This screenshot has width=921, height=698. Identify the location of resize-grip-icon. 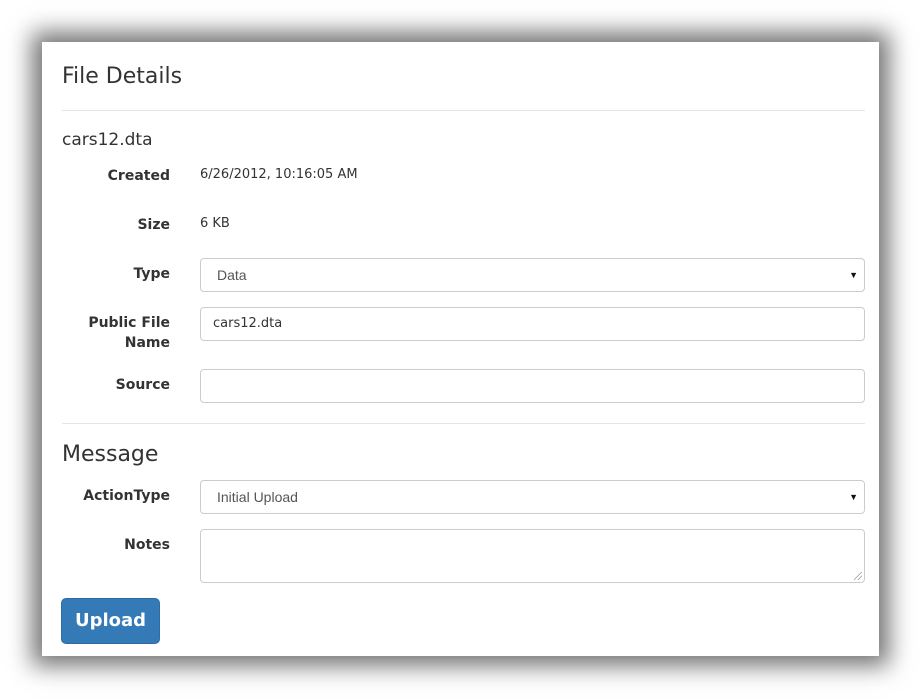
(858, 576).